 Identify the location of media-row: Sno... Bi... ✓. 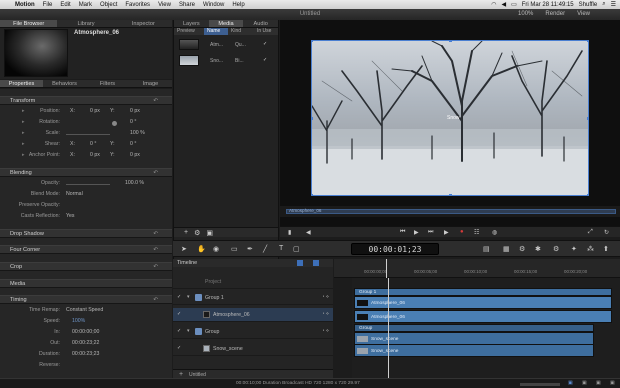
(227, 60).